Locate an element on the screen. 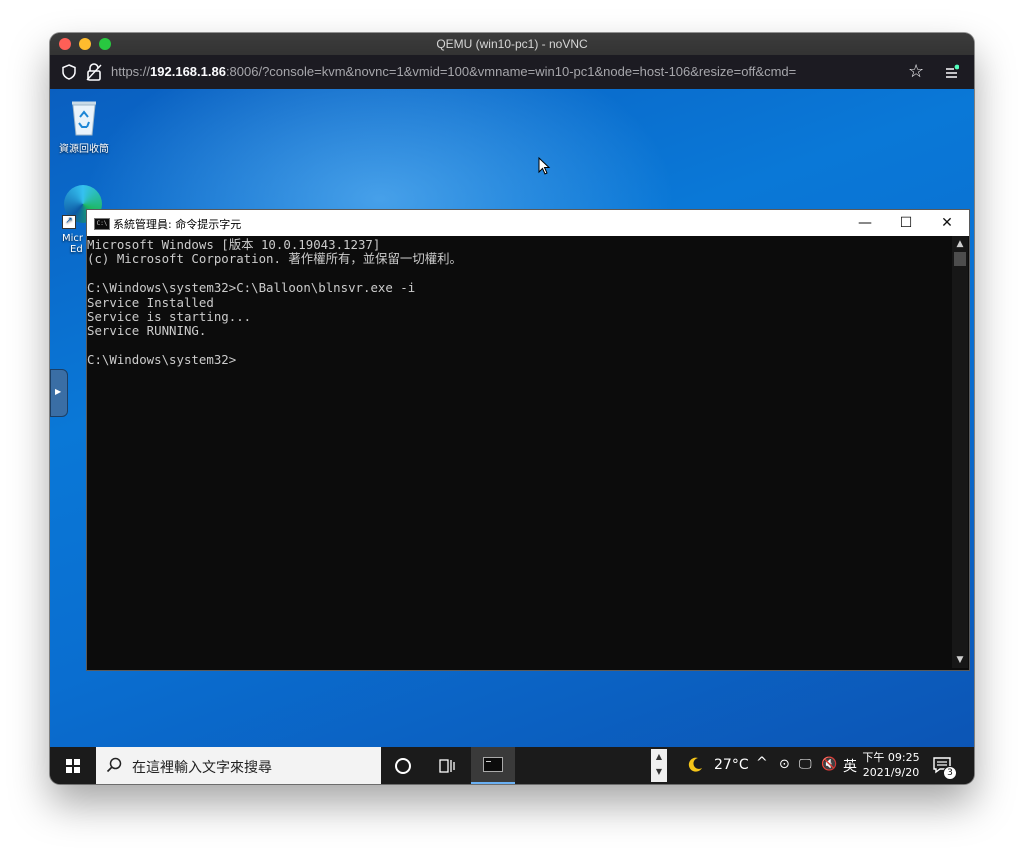 The height and width of the screenshot is (850, 1024). windows-start-icon is located at coordinates (73, 765).